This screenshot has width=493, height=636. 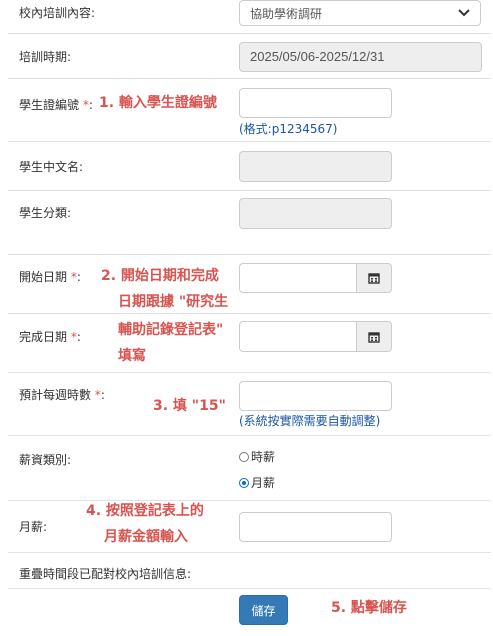 I want to click on student-id-input, so click(x=315, y=103).